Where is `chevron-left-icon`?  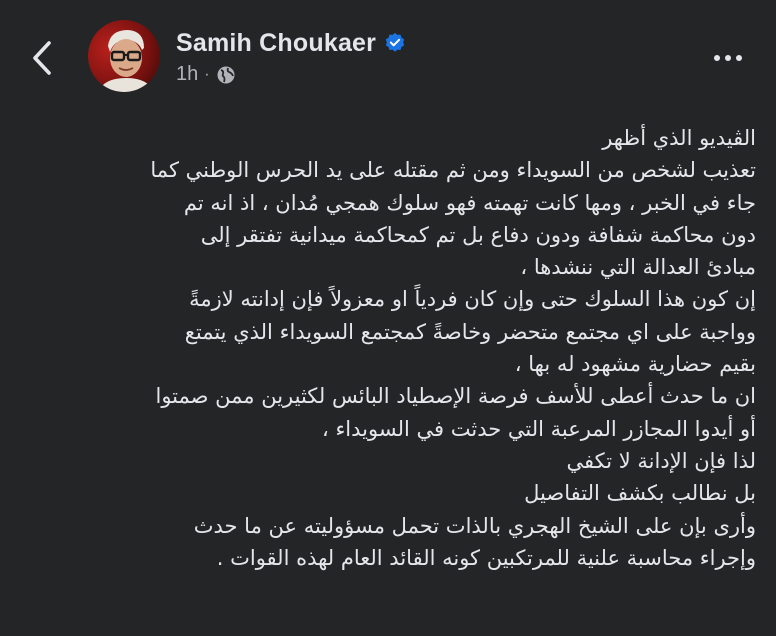 chevron-left-icon is located at coordinates (42, 58).